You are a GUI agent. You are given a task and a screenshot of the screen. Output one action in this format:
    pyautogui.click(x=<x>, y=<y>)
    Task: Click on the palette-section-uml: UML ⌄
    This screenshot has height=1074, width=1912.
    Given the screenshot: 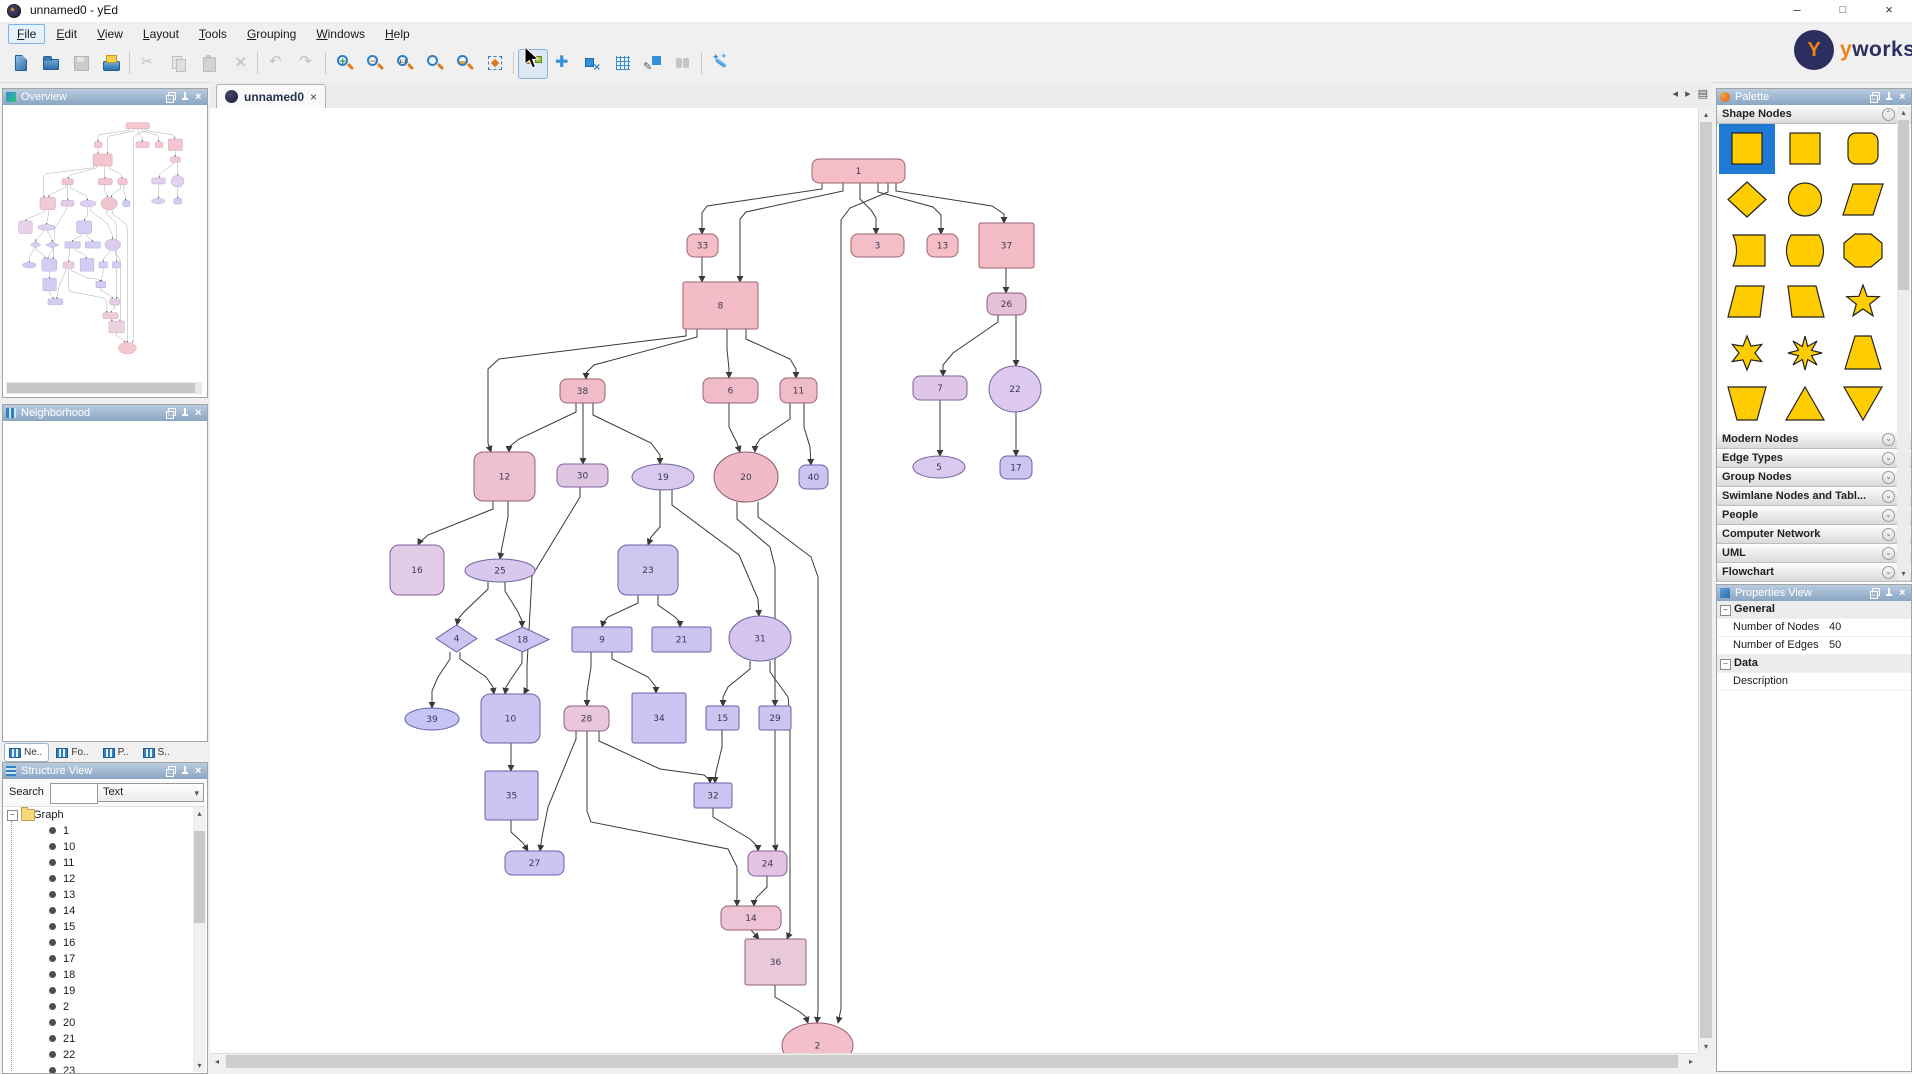 What is the action you would take?
    pyautogui.click(x=1814, y=553)
    